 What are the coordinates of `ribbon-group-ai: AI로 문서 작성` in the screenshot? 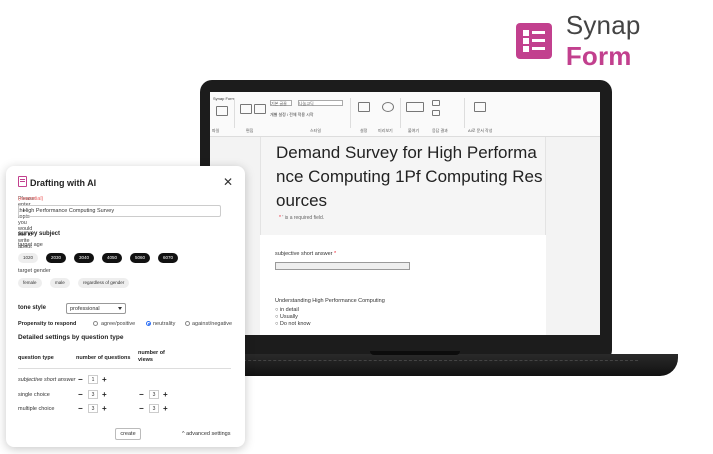 It's located at (480, 130).